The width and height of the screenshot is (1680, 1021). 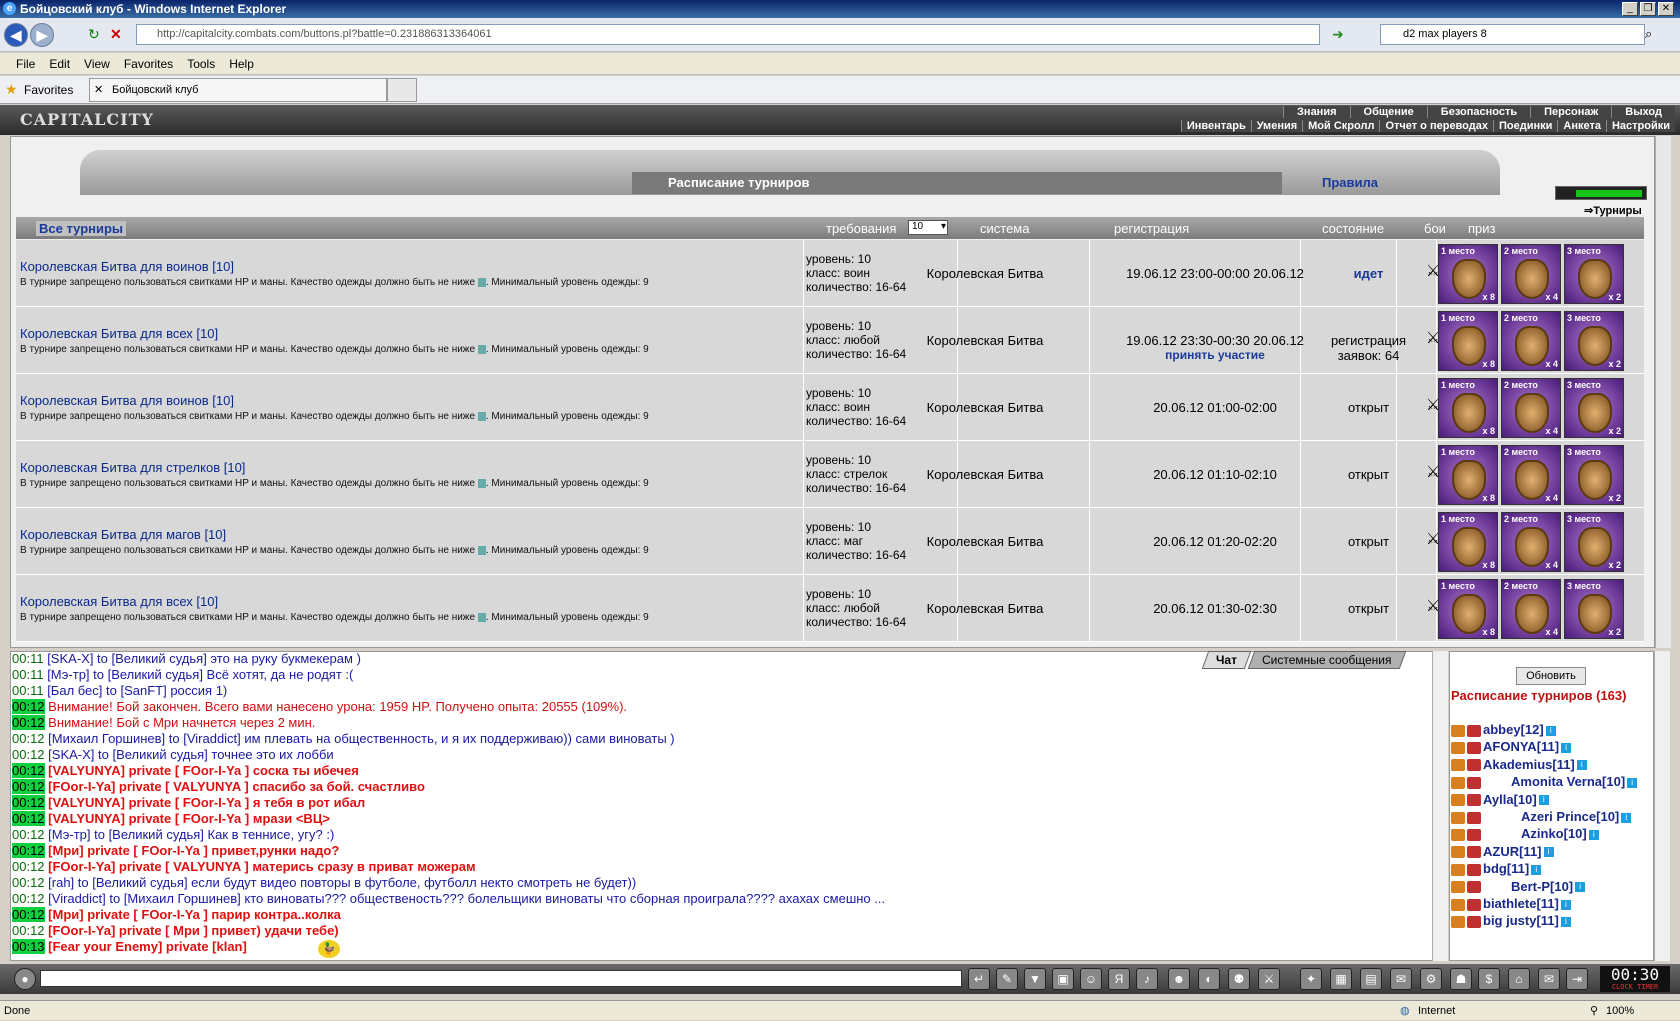 I want to click on player-name: Azeri Prince[10], so click(x=1570, y=816).